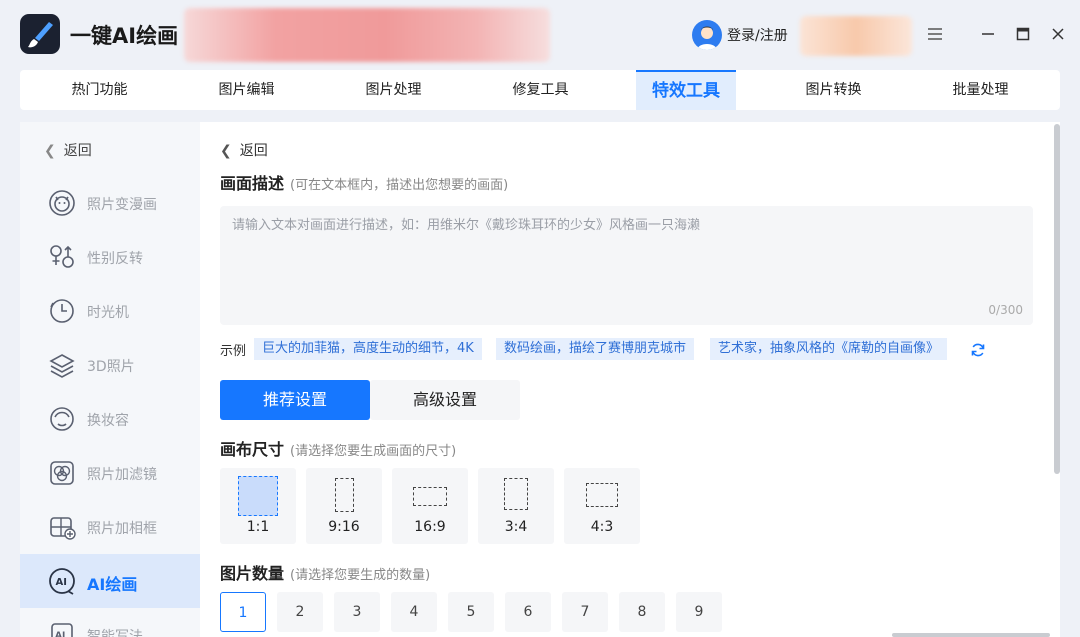 The height and width of the screenshot is (637, 1080). I want to click on count-hint: (请选择您要生成的数量), so click(360, 575).